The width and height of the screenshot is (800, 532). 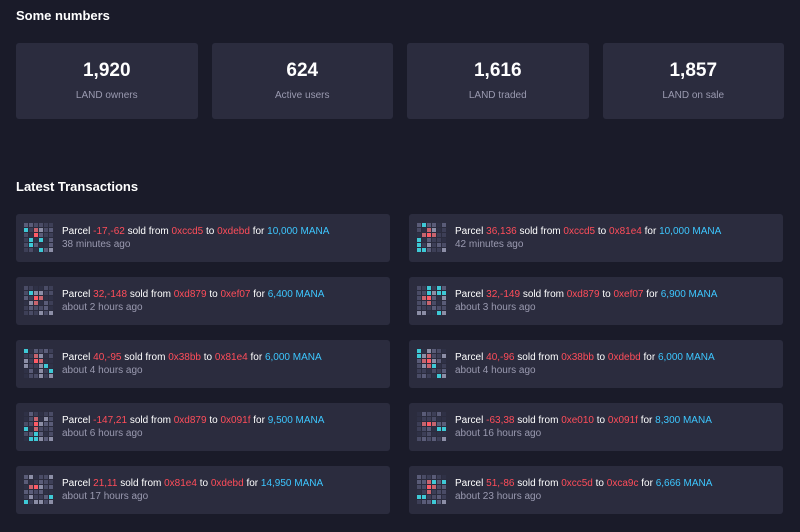 I want to click on transaction-time: about 3 hours ago, so click(x=495, y=307).